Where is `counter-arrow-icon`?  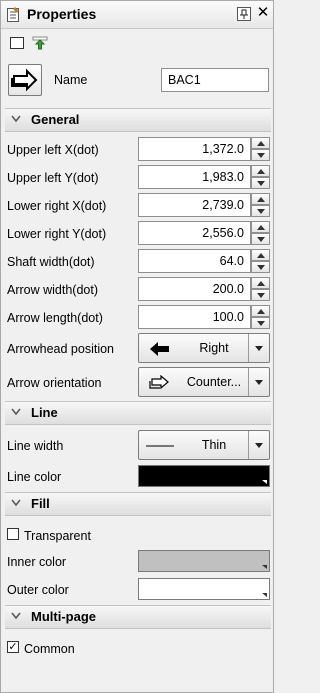 counter-arrow-icon is located at coordinates (159, 382).